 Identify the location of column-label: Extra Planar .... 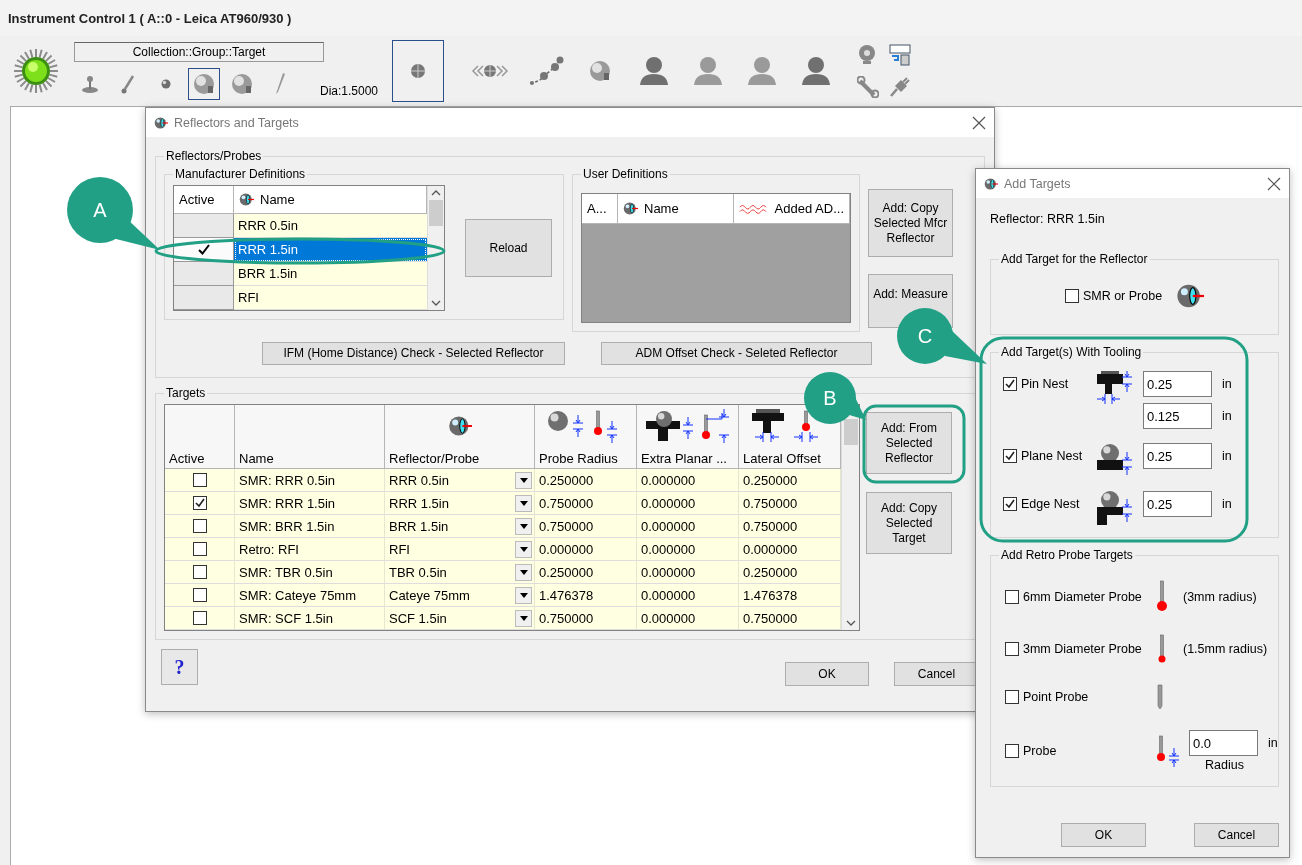
(684, 458).